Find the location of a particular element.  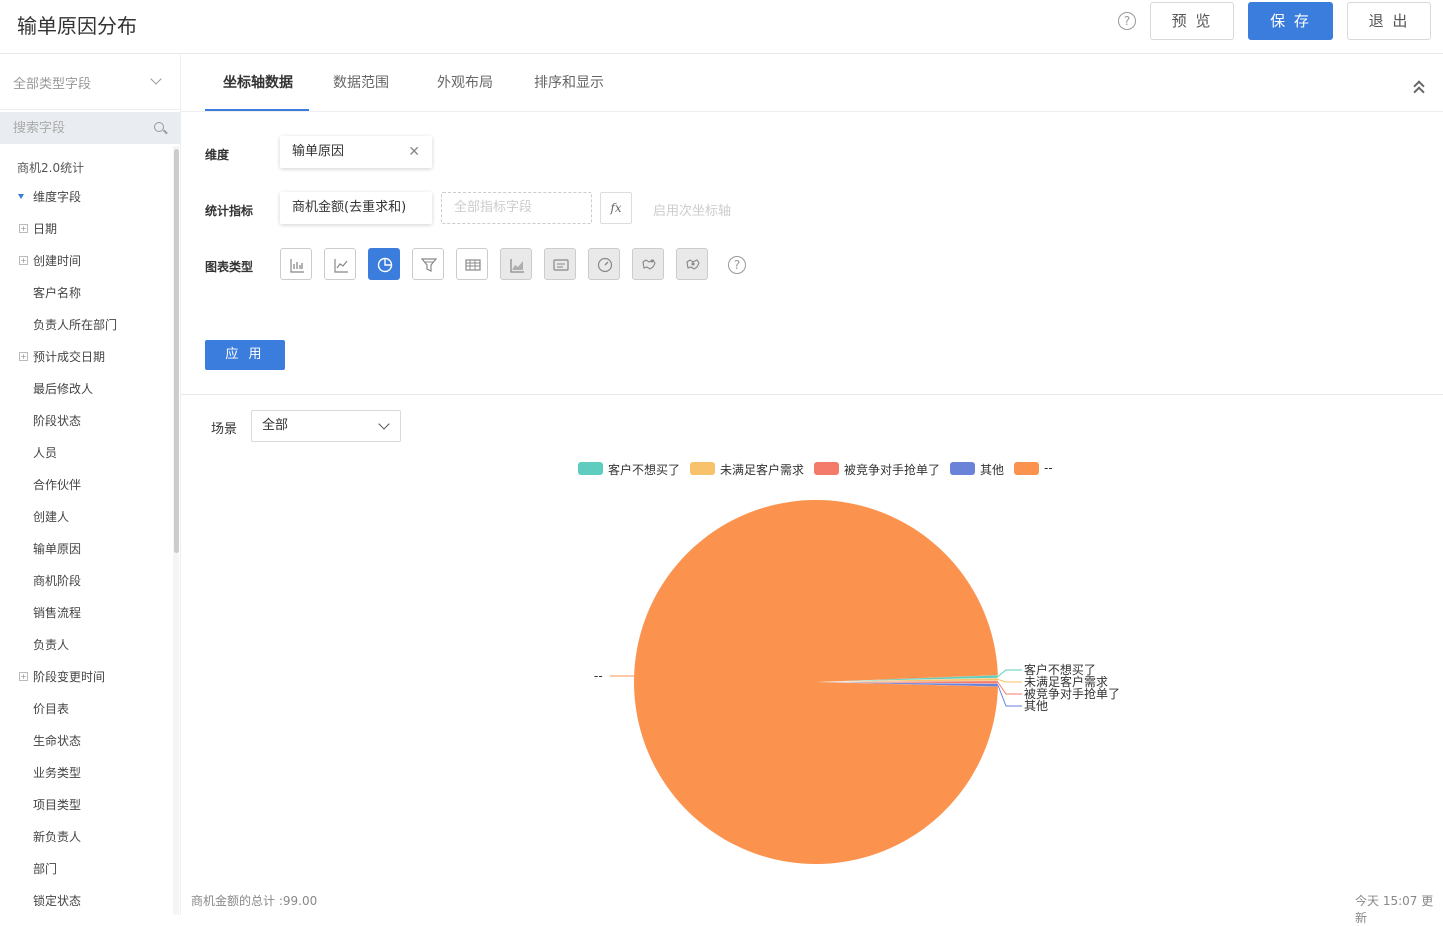

legend-label: 被竞争对手抢单了 is located at coordinates (892, 470).